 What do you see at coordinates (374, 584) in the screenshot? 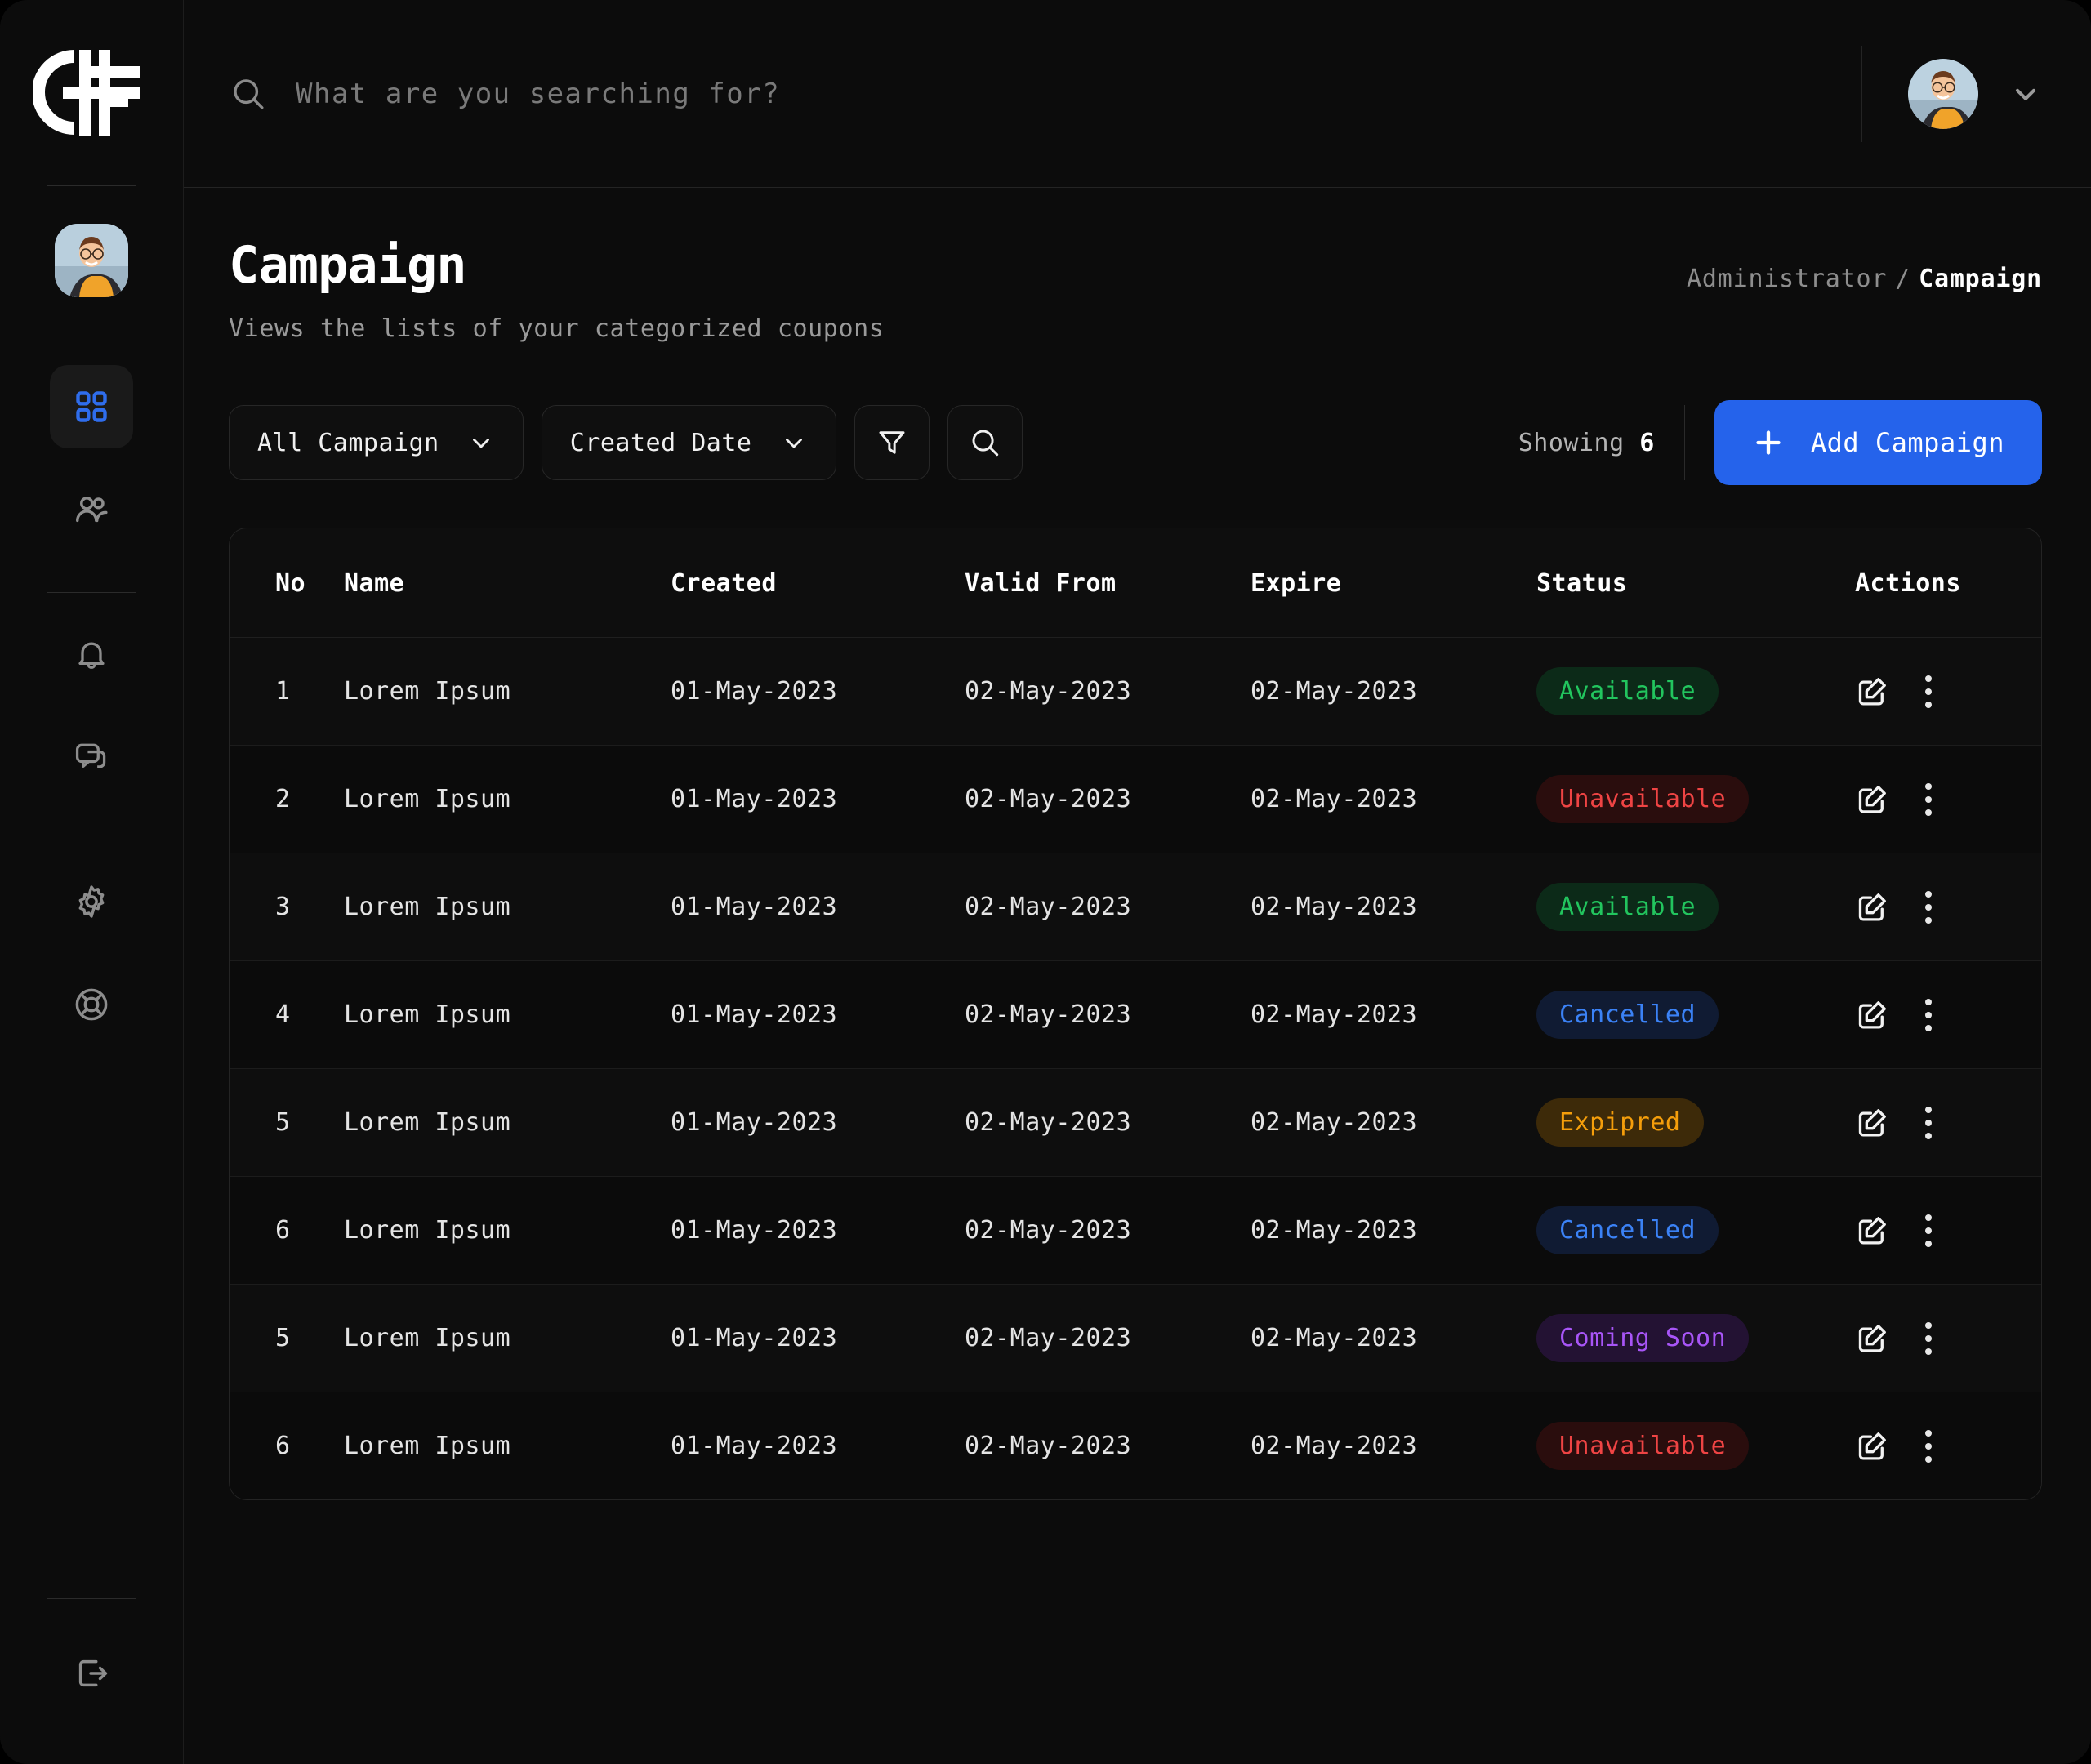
I see `column-header-name: Name` at bounding box center [374, 584].